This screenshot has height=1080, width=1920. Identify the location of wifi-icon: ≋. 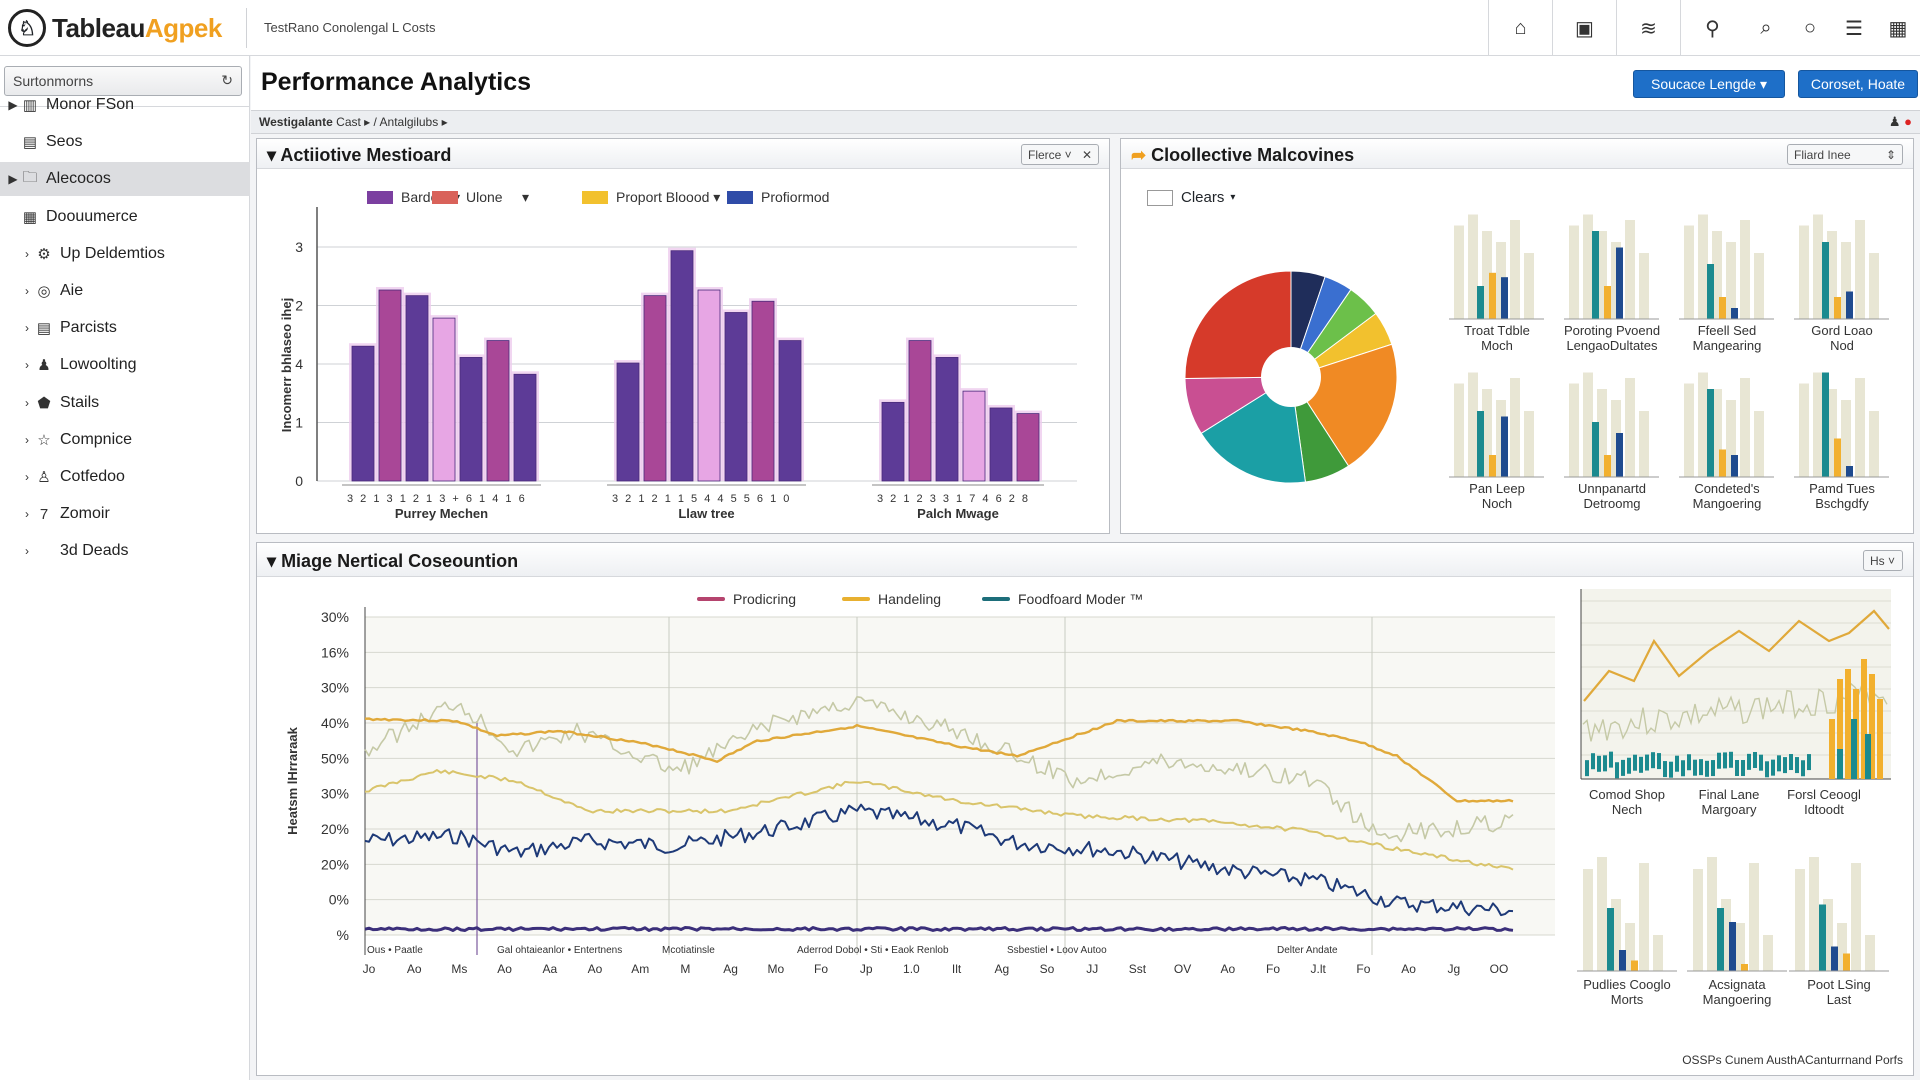
(1648, 28).